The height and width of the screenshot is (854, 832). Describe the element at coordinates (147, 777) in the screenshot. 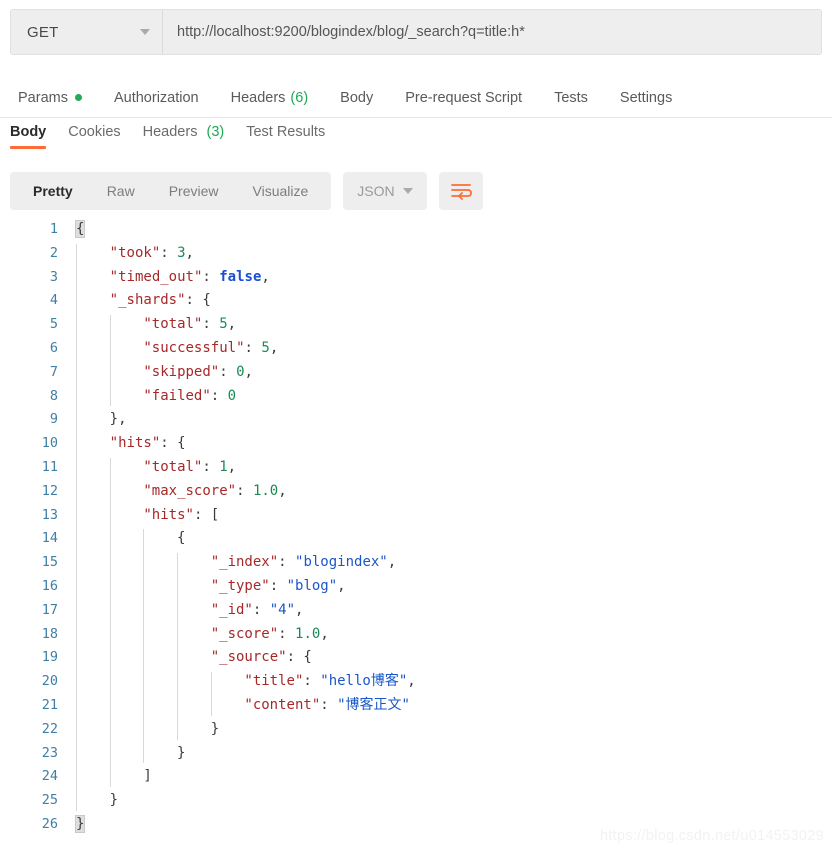

I see `code-line-text: ]` at that location.